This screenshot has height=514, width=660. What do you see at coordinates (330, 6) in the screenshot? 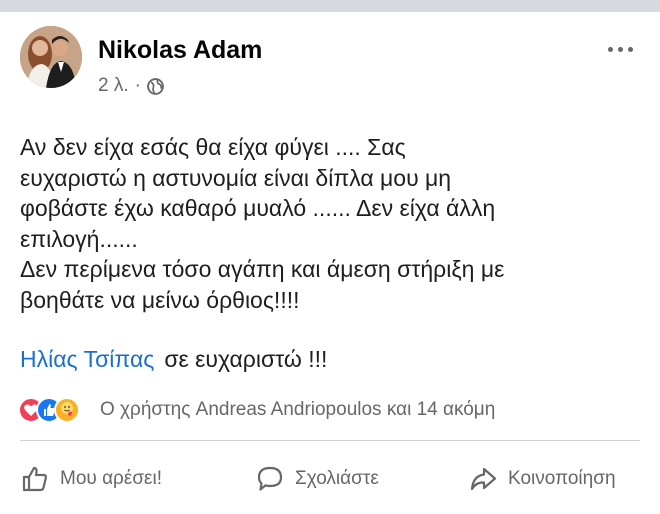
I see `top-strip` at bounding box center [330, 6].